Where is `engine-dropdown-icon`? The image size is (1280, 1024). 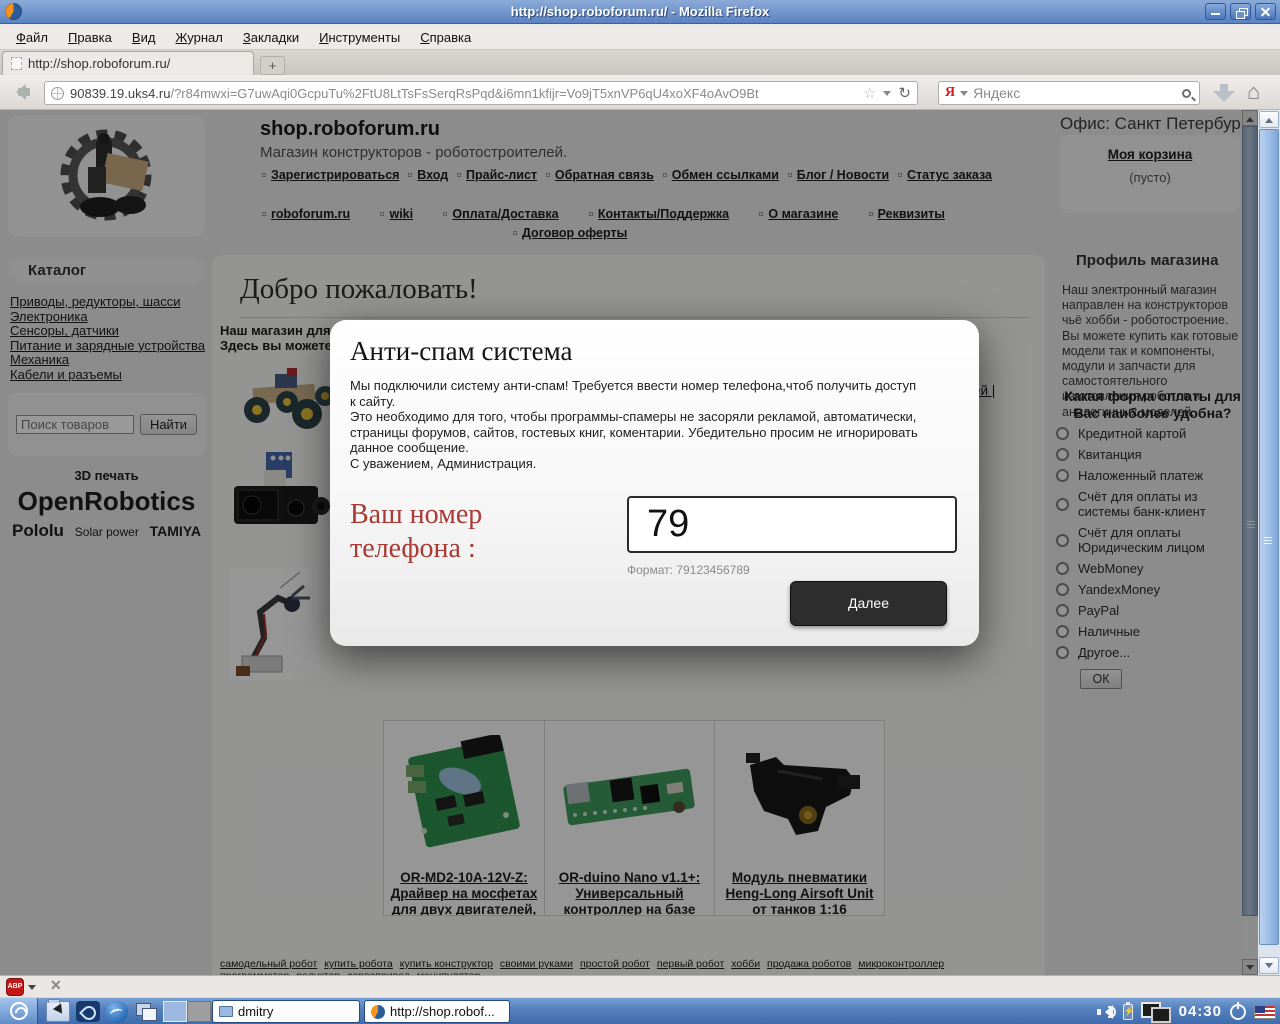
engine-dropdown-icon is located at coordinates (964, 95).